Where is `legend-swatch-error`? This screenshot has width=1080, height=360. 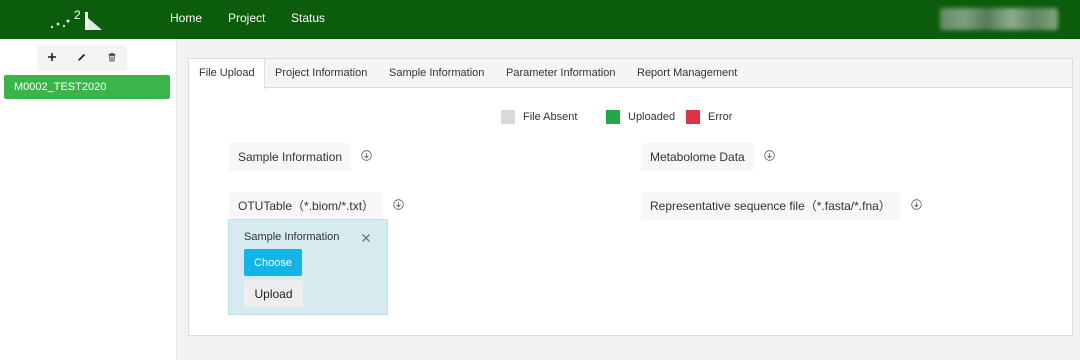
legend-swatch-error is located at coordinates (693, 117).